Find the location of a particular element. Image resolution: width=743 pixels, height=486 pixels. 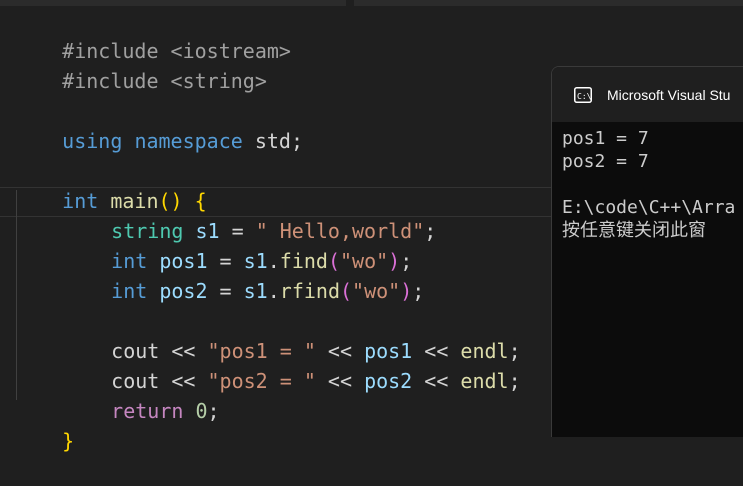

code-line: return 0; is located at coordinates (141, 394).